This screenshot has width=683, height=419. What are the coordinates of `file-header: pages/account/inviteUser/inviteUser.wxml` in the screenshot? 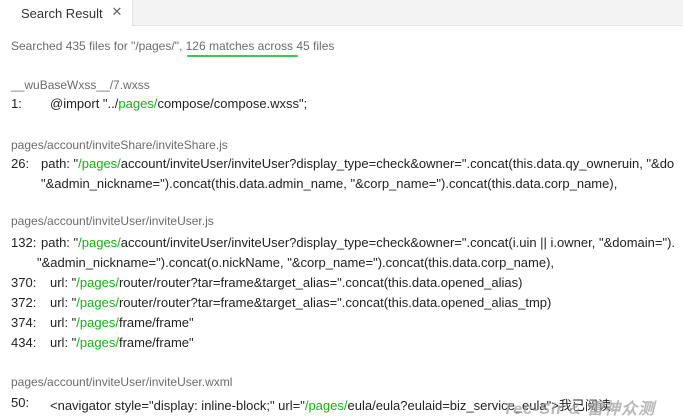 It's located at (121, 382).